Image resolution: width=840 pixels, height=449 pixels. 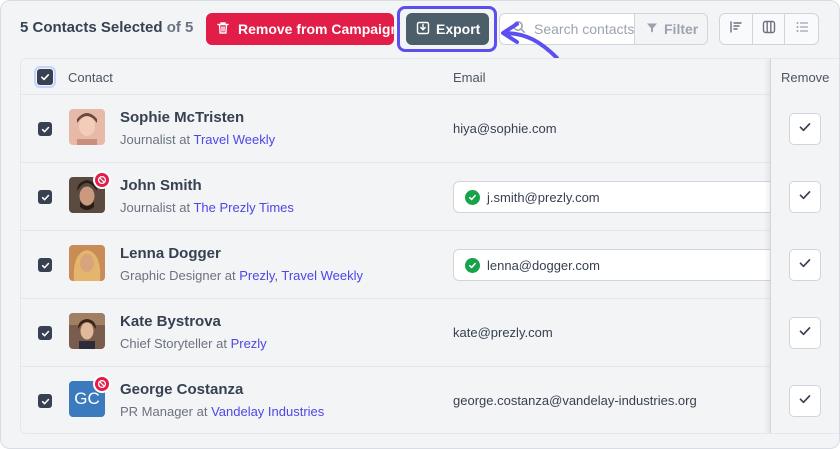 What do you see at coordinates (178, 275) in the screenshot?
I see `role-text: Graphic Designer at` at bounding box center [178, 275].